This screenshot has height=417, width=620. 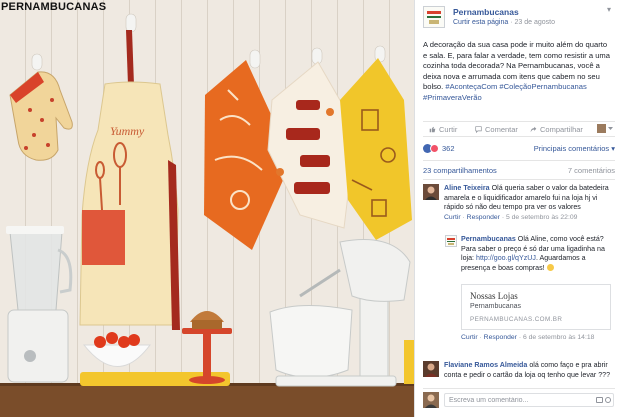 What do you see at coordinates (434, 17) in the screenshot?
I see `page-avatar` at bounding box center [434, 17].